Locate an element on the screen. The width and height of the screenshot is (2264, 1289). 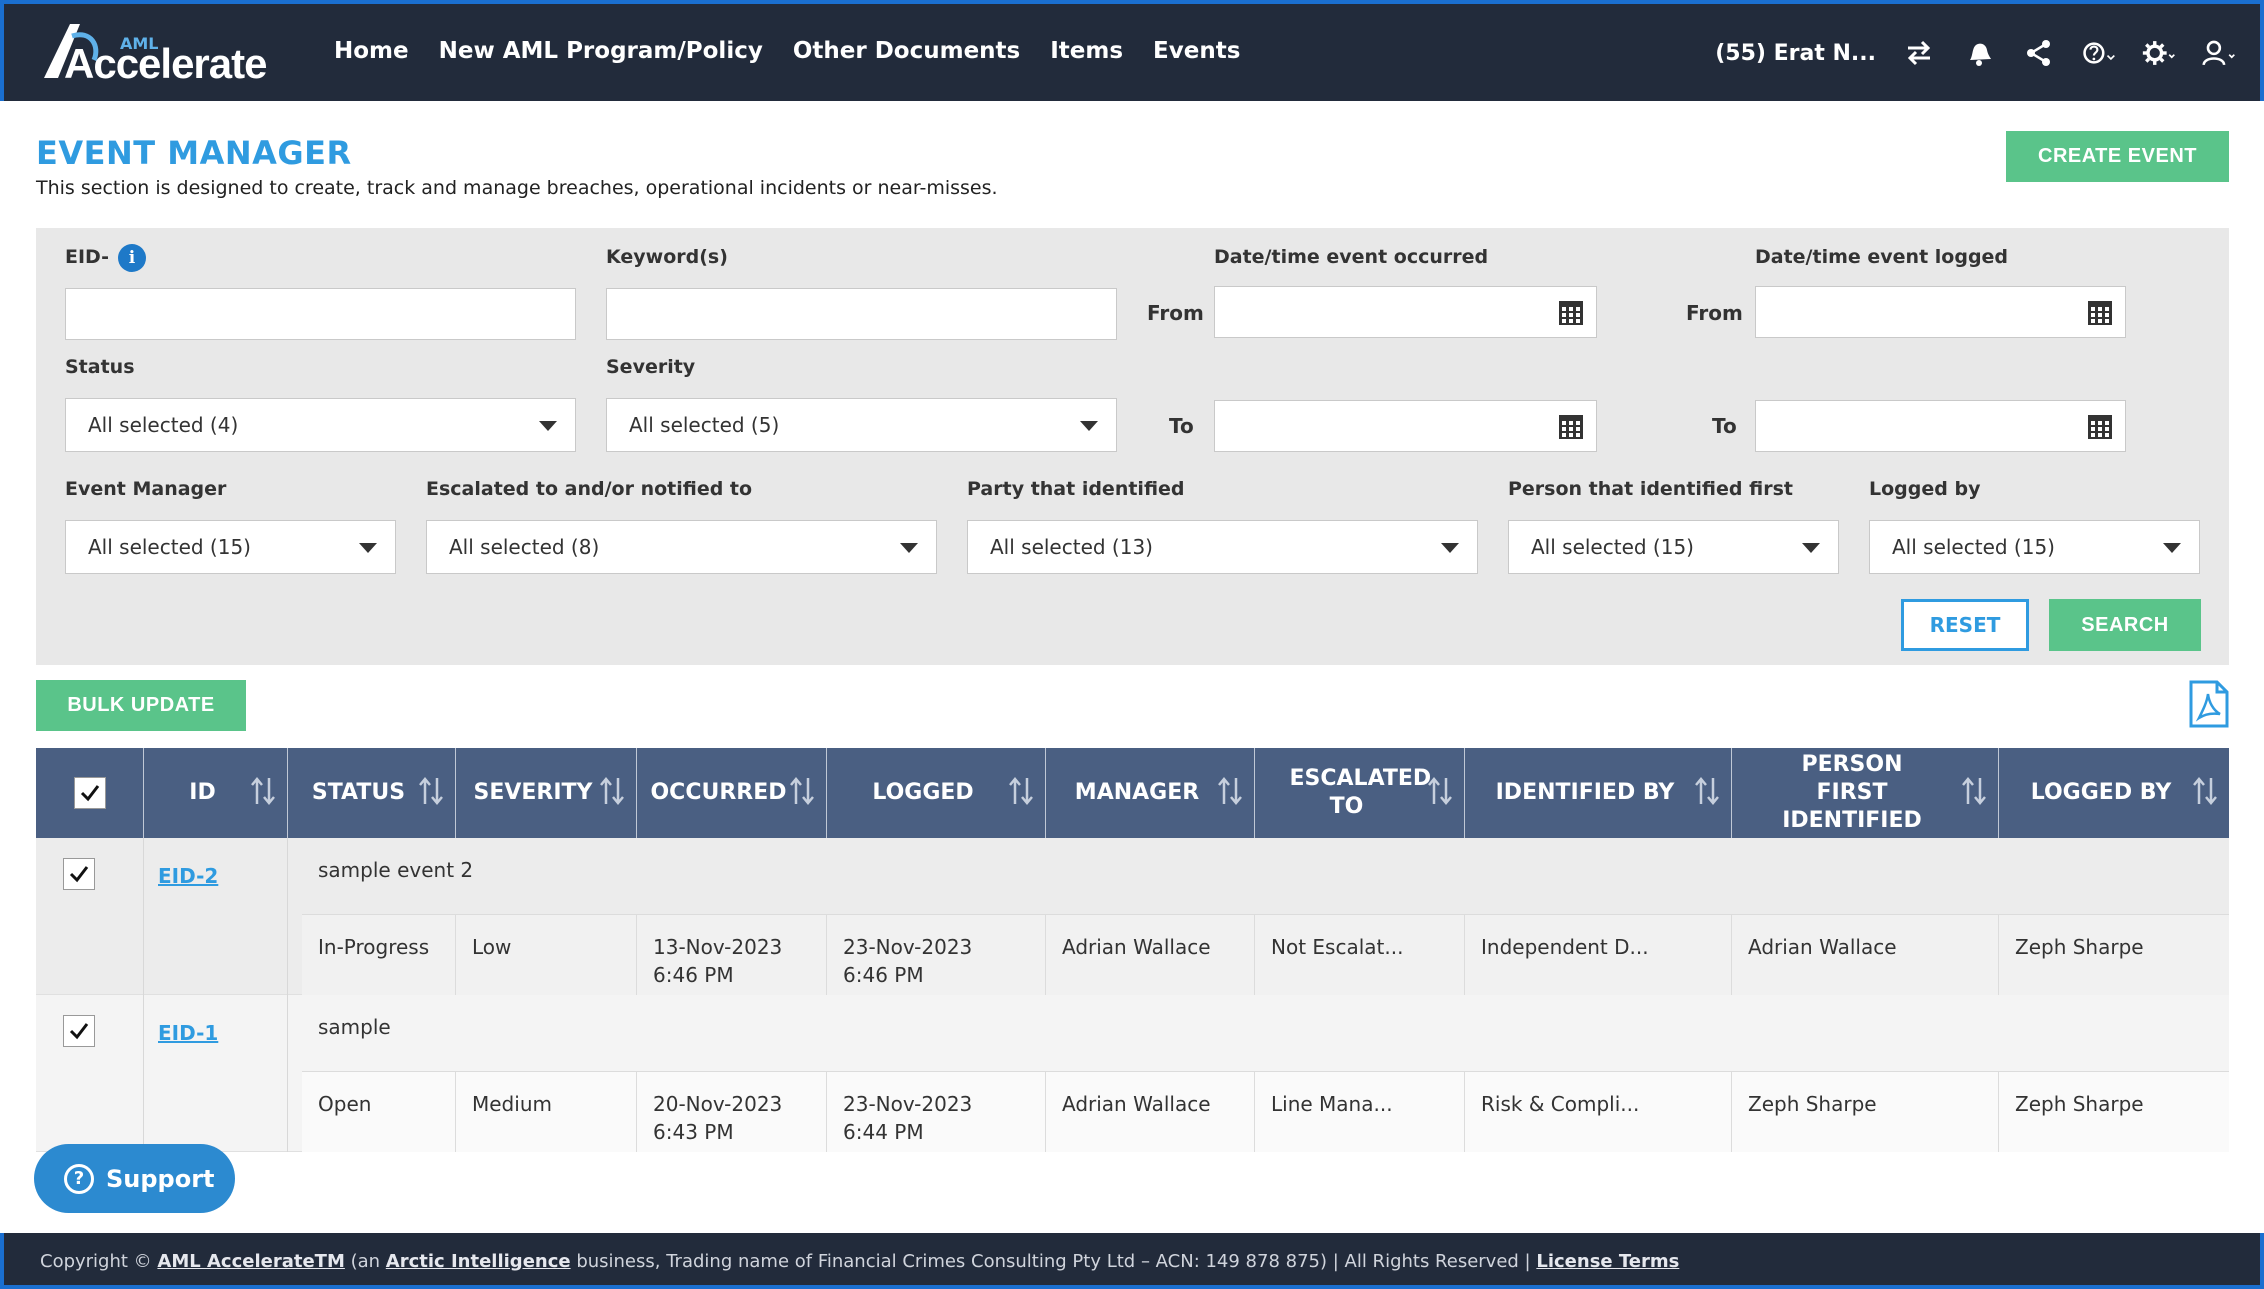
escalated-label: Escalated to and/or notified to is located at coordinates (589, 489).